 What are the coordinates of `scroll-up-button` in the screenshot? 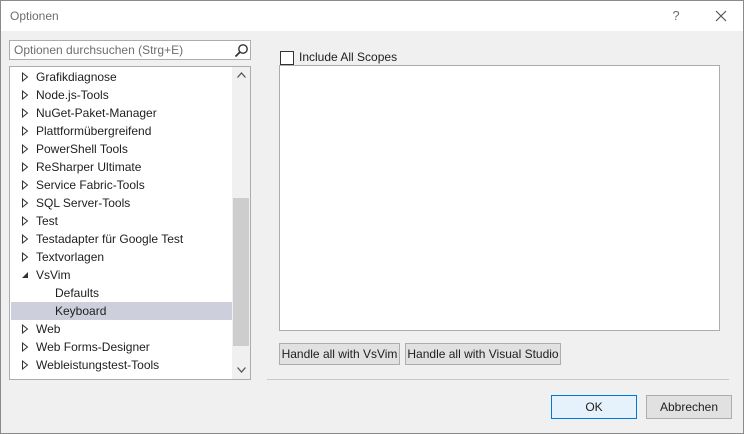 It's located at (241, 75).